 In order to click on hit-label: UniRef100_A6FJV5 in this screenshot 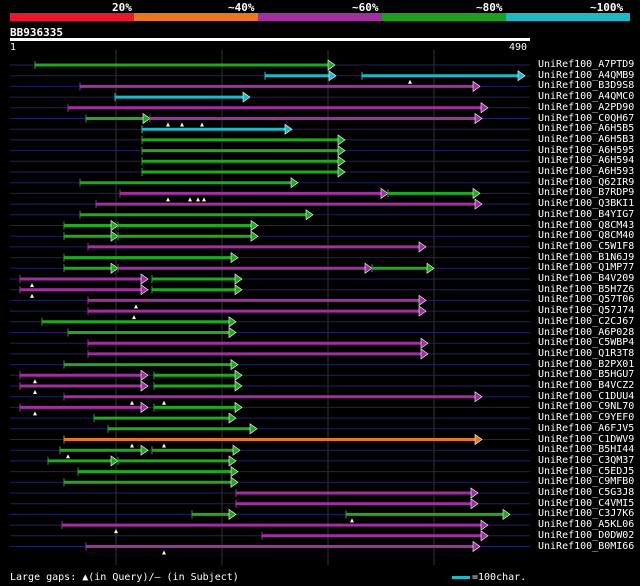, I will do `click(586, 428)`.